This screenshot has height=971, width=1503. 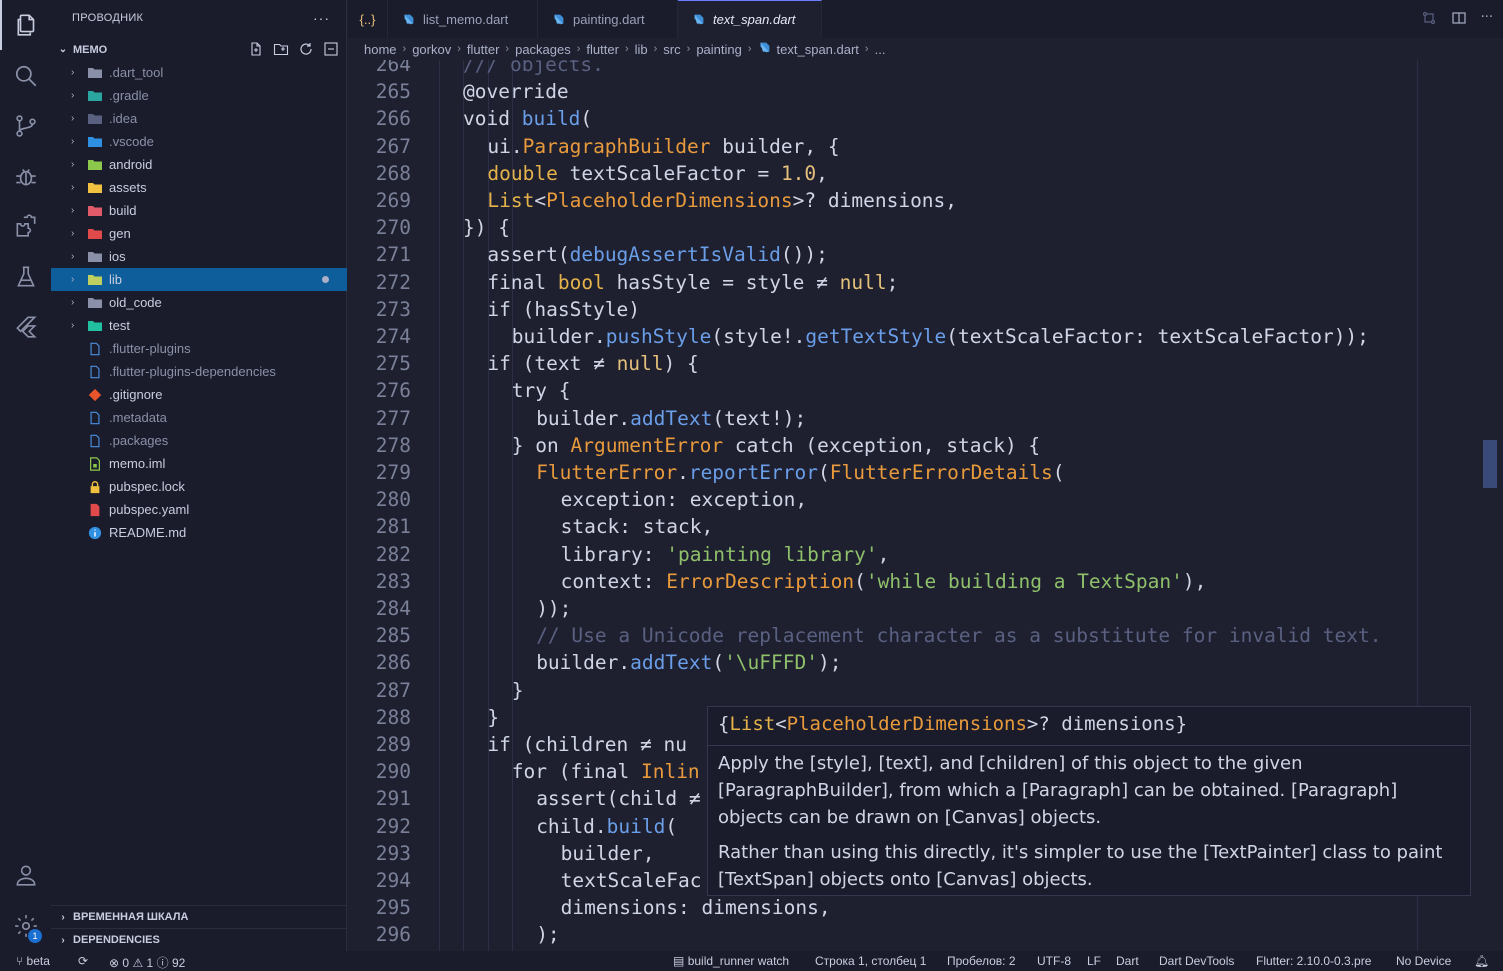 What do you see at coordinates (199, 532) in the screenshot?
I see `tree-file: README.md` at bounding box center [199, 532].